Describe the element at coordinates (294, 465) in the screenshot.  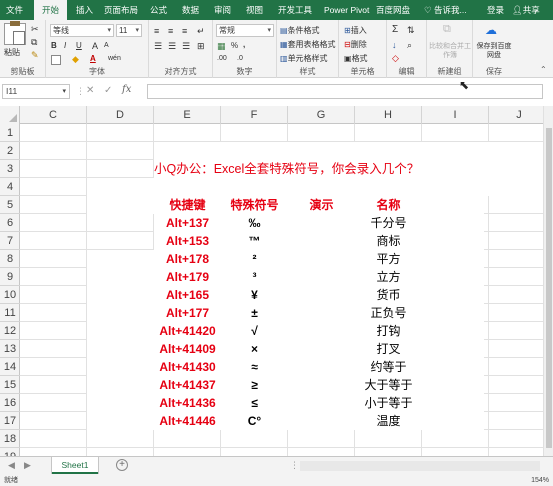
I see `tab-split-grip-icon: ⋮` at that location.